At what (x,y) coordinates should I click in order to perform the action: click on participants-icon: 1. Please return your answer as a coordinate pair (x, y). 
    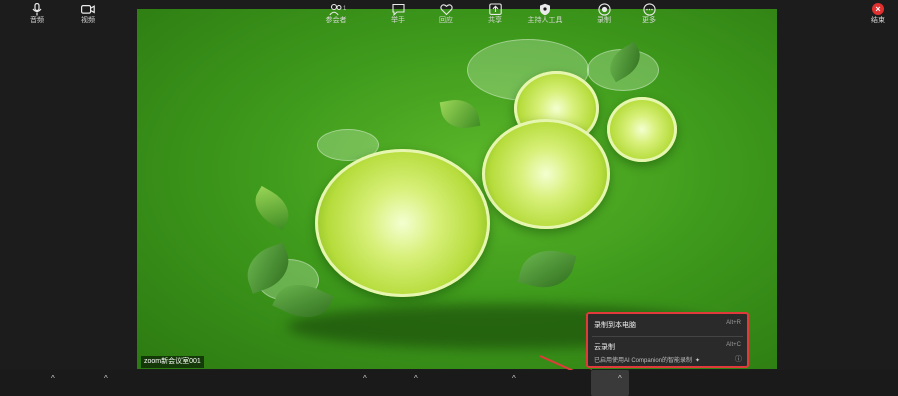
    Looking at the image, I should click on (338, 9).